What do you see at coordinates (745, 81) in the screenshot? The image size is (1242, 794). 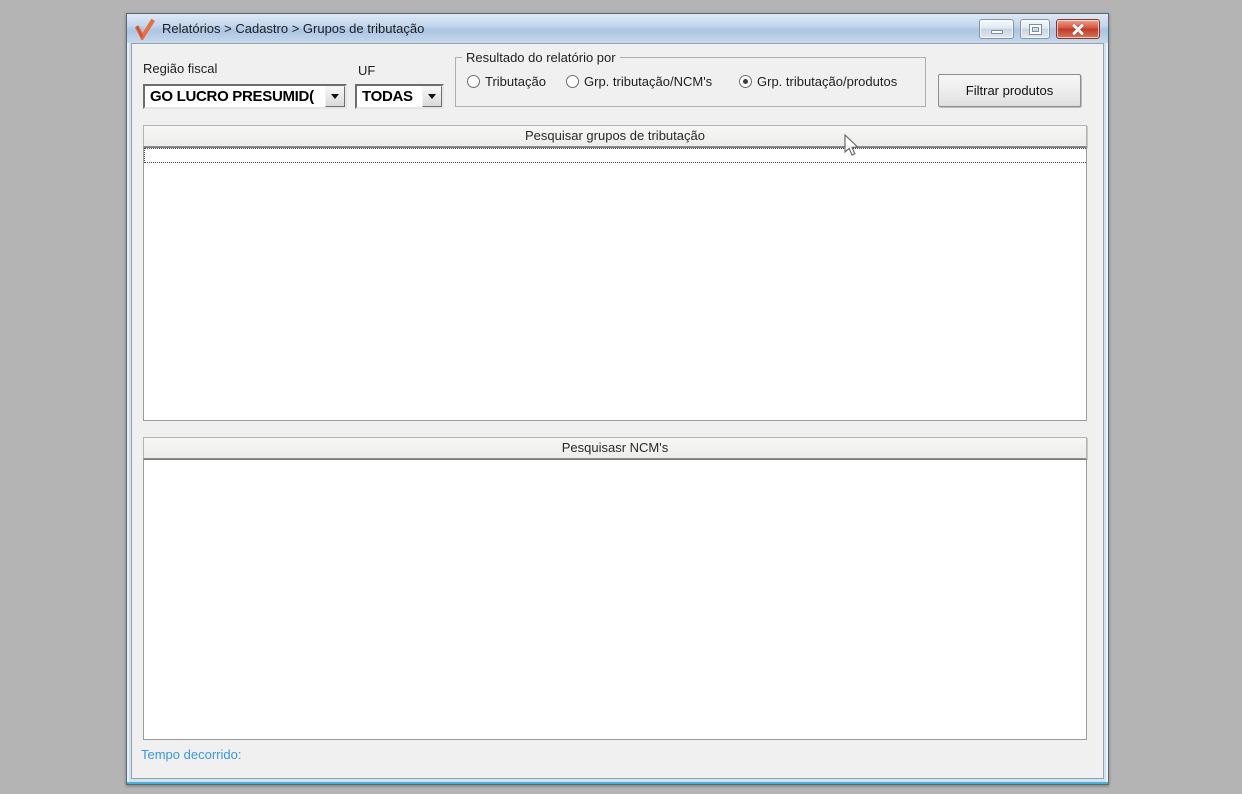 I see `radio-grp-tributacao-produtos-circle-icon` at bounding box center [745, 81].